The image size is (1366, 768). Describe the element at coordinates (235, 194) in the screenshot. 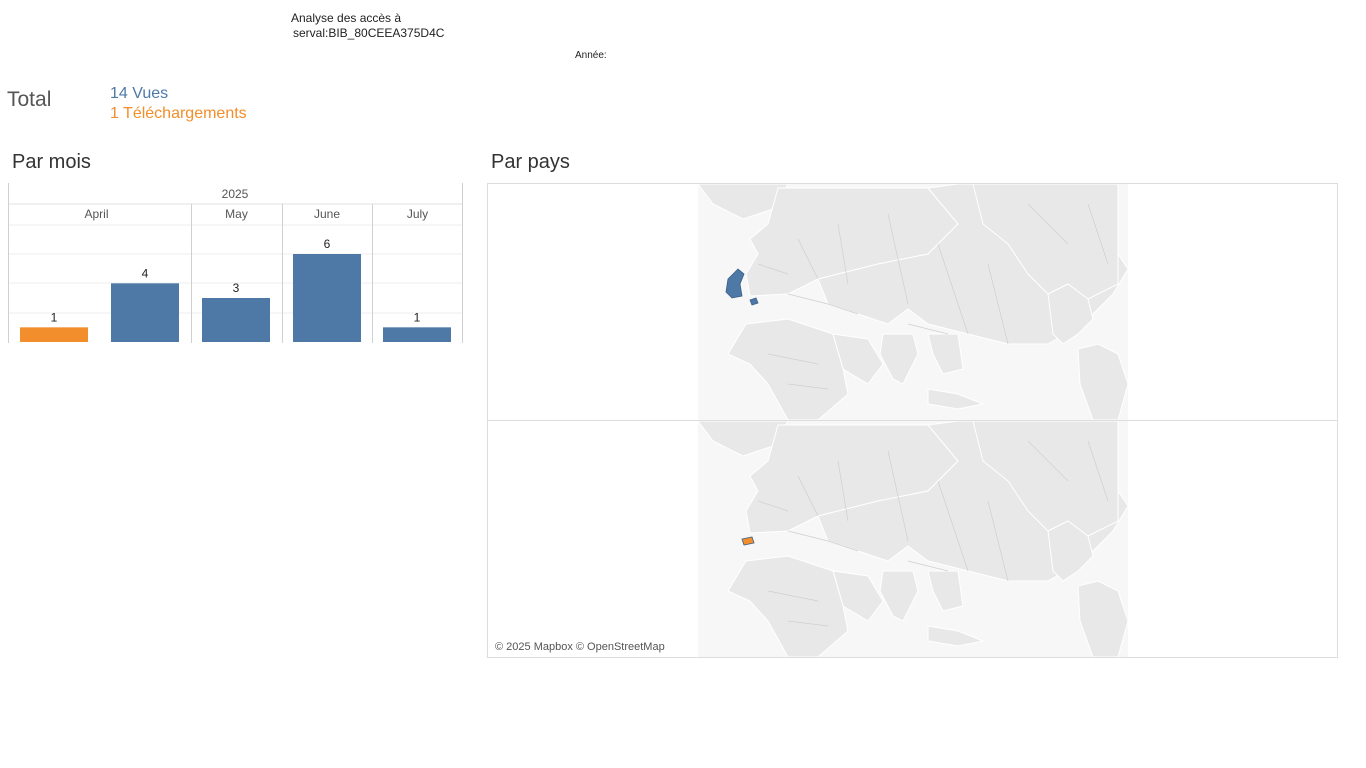

I see `chart-year-header: 2025` at that location.